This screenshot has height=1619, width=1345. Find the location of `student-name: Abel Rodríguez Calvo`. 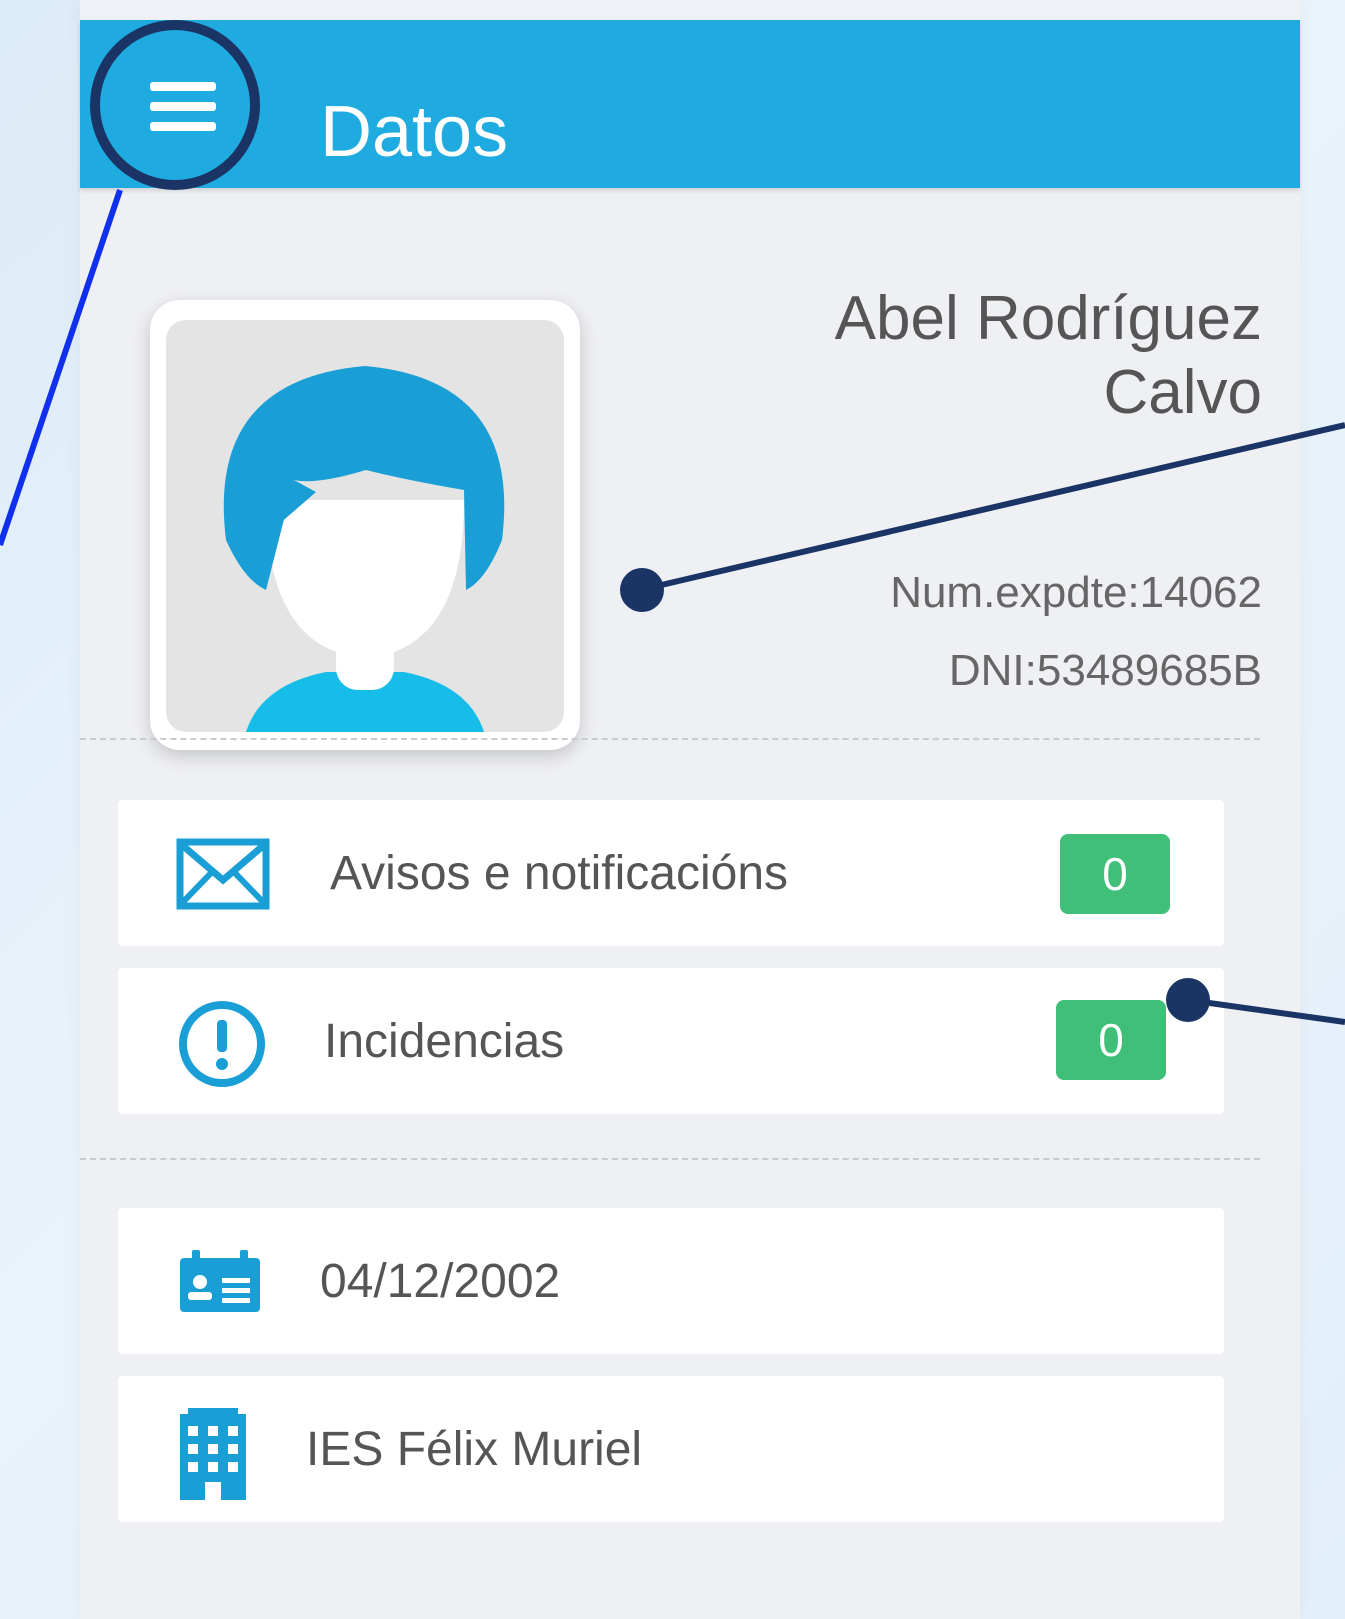

student-name: Abel Rodríguez Calvo is located at coordinates (1048, 355).